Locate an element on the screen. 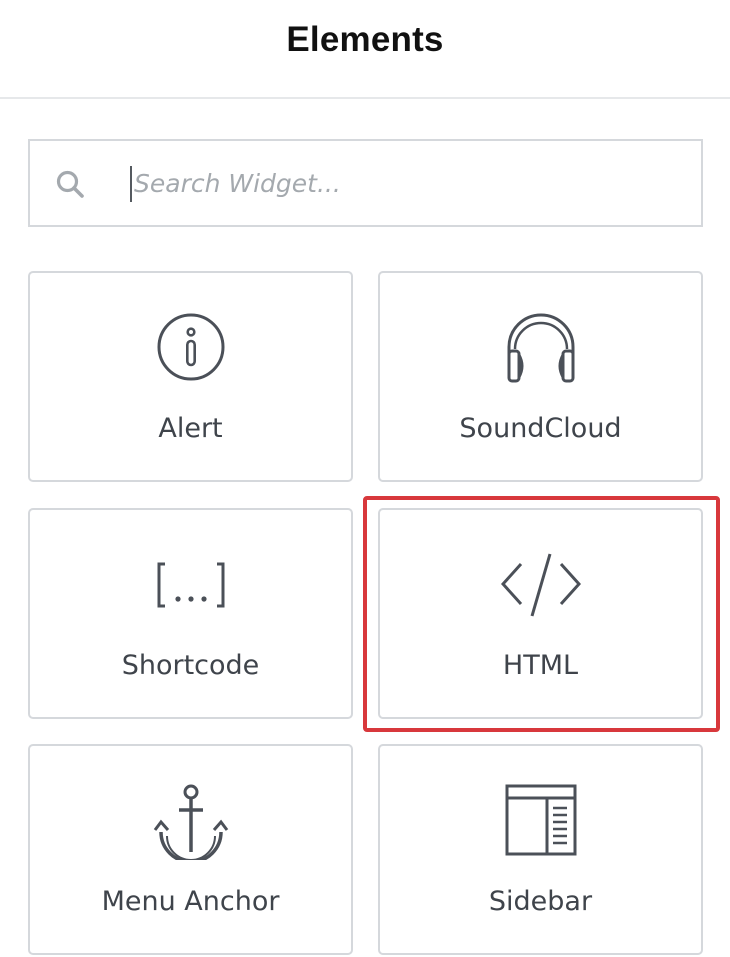 The height and width of the screenshot is (957, 730). widget-label: Menu Anchor is located at coordinates (190, 901).